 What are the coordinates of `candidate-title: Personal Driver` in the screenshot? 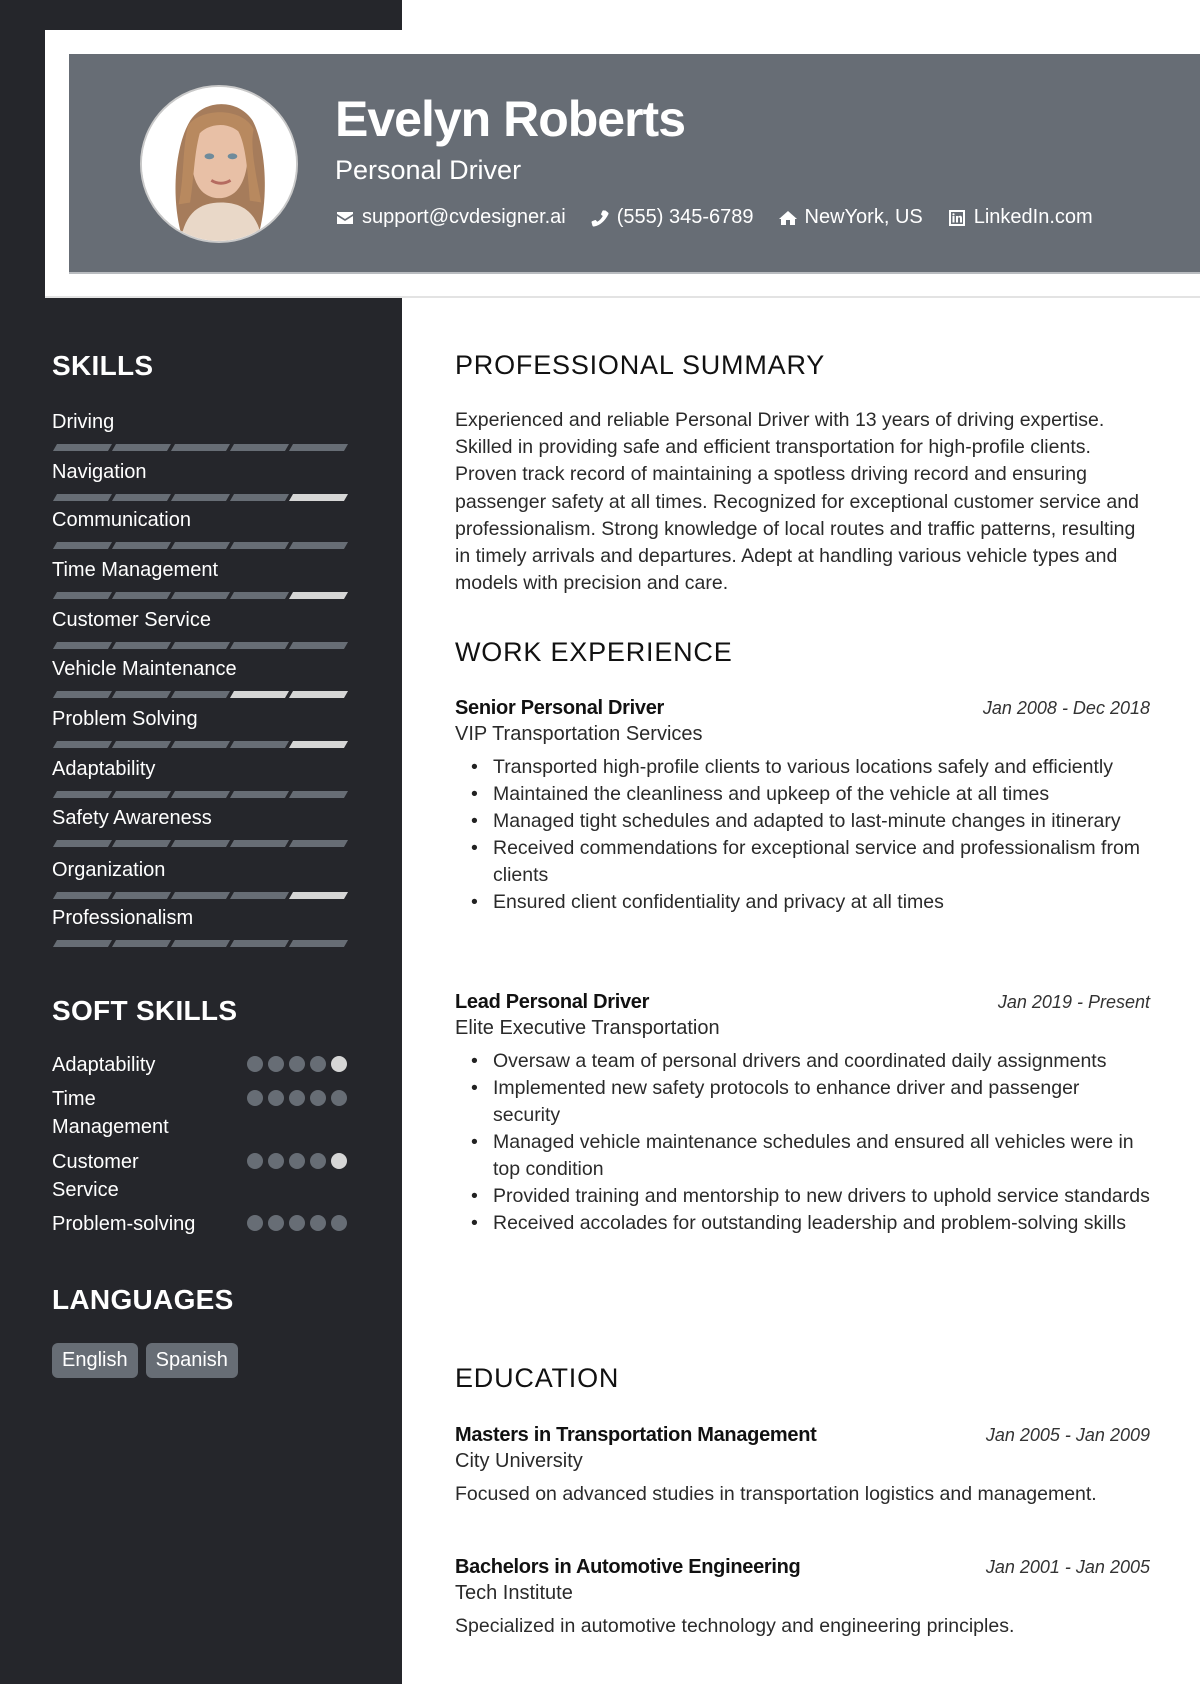 It's located at (428, 170).